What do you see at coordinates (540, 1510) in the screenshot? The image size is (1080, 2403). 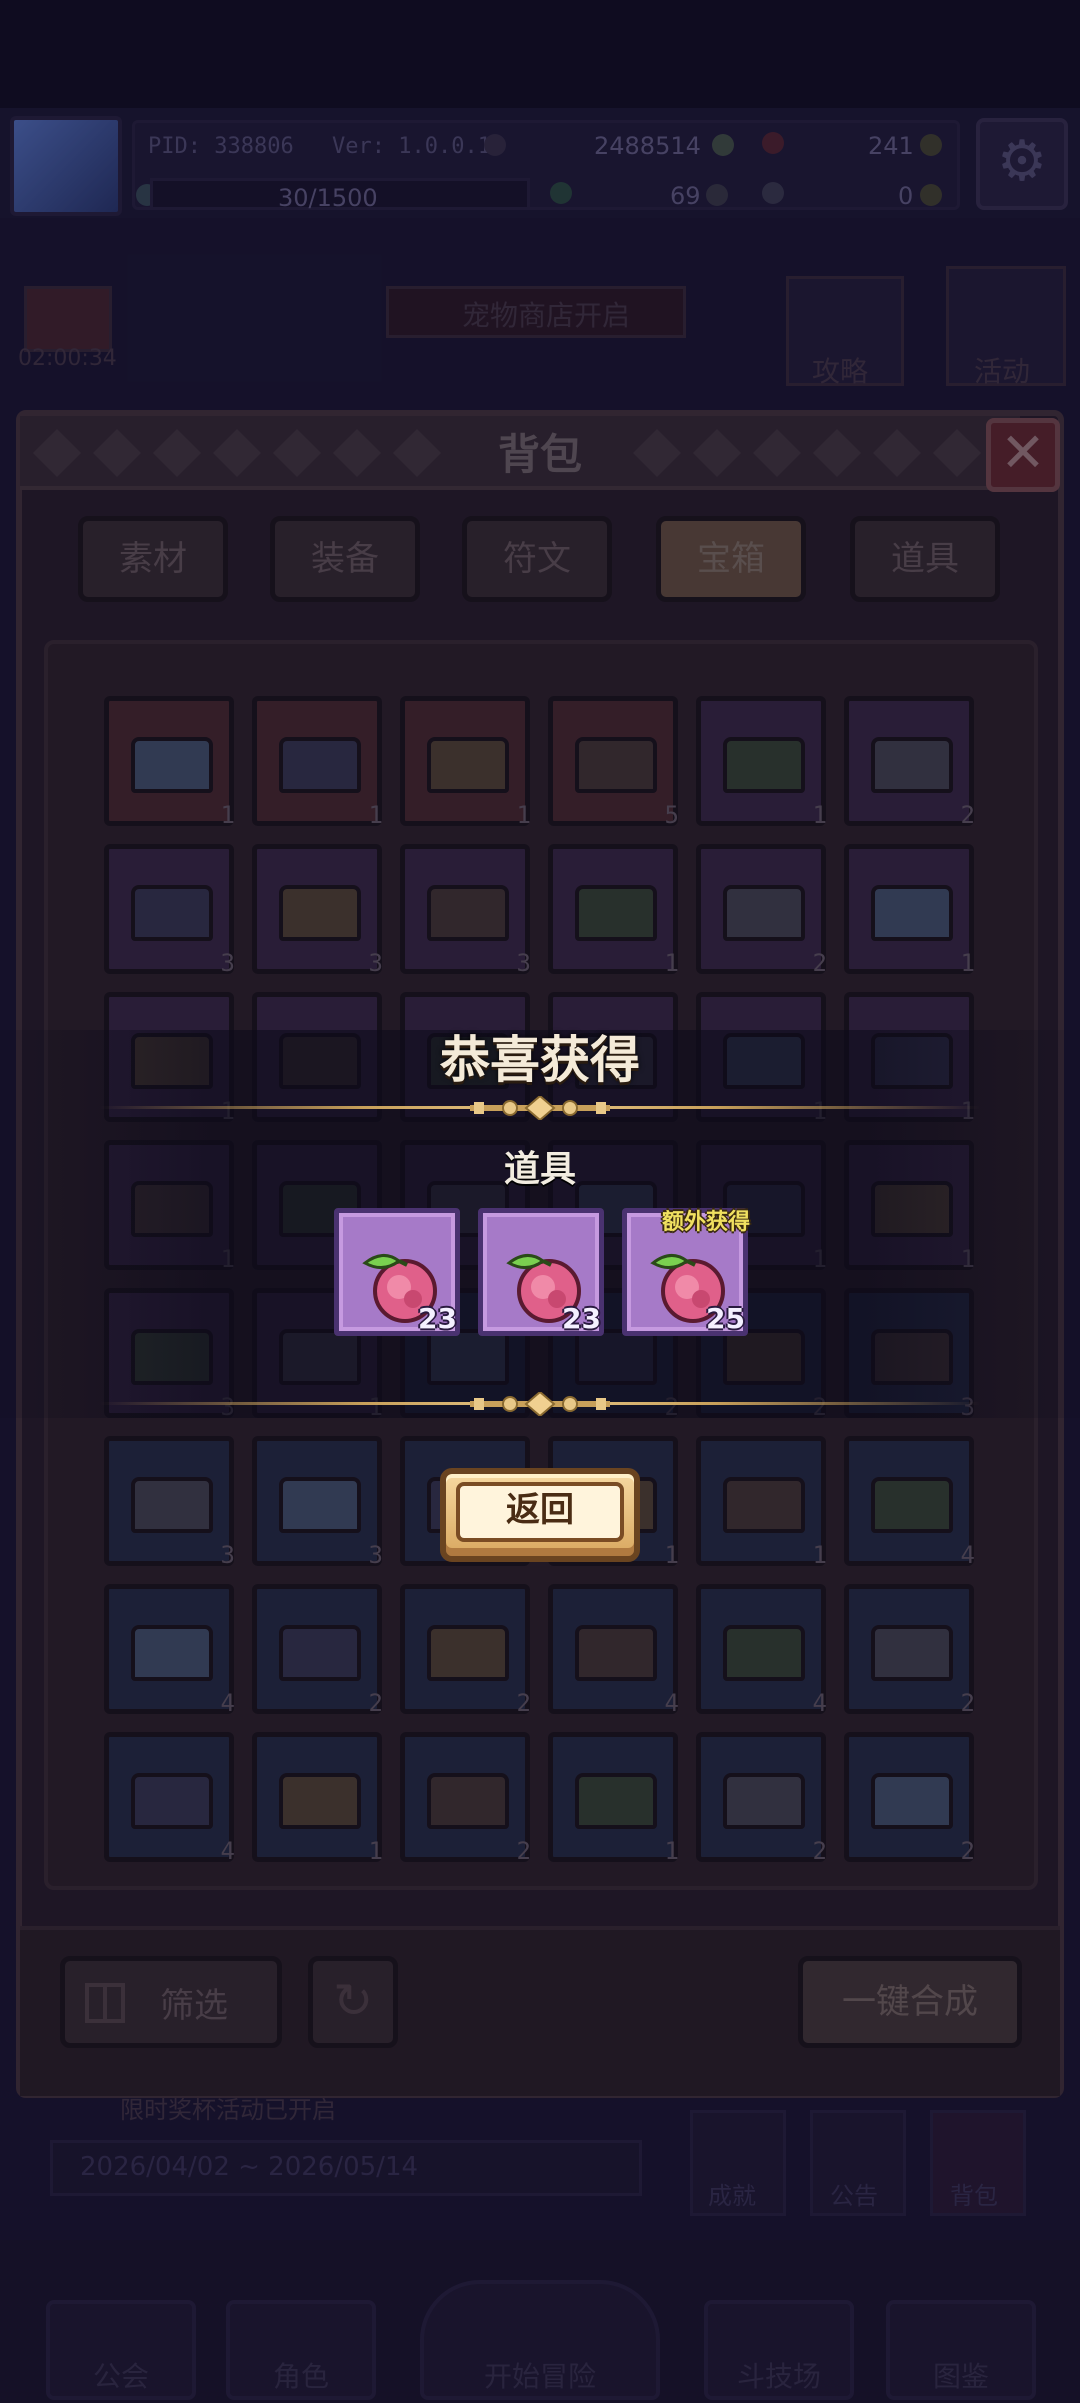 I see `return-button-label: 返回` at bounding box center [540, 1510].